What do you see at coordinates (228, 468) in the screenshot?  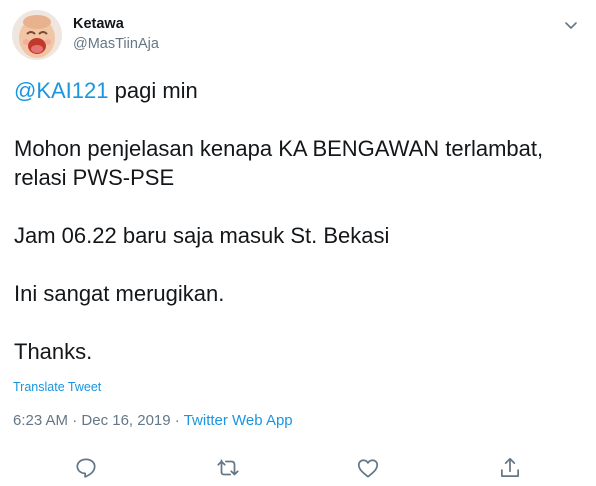 I see `retweet-icon` at bounding box center [228, 468].